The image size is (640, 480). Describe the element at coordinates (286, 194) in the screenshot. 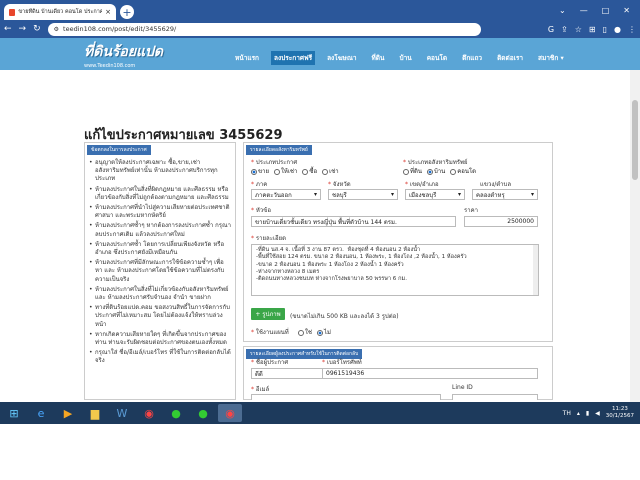

I see `region-select: ภาคตะวันออก ▾` at that location.